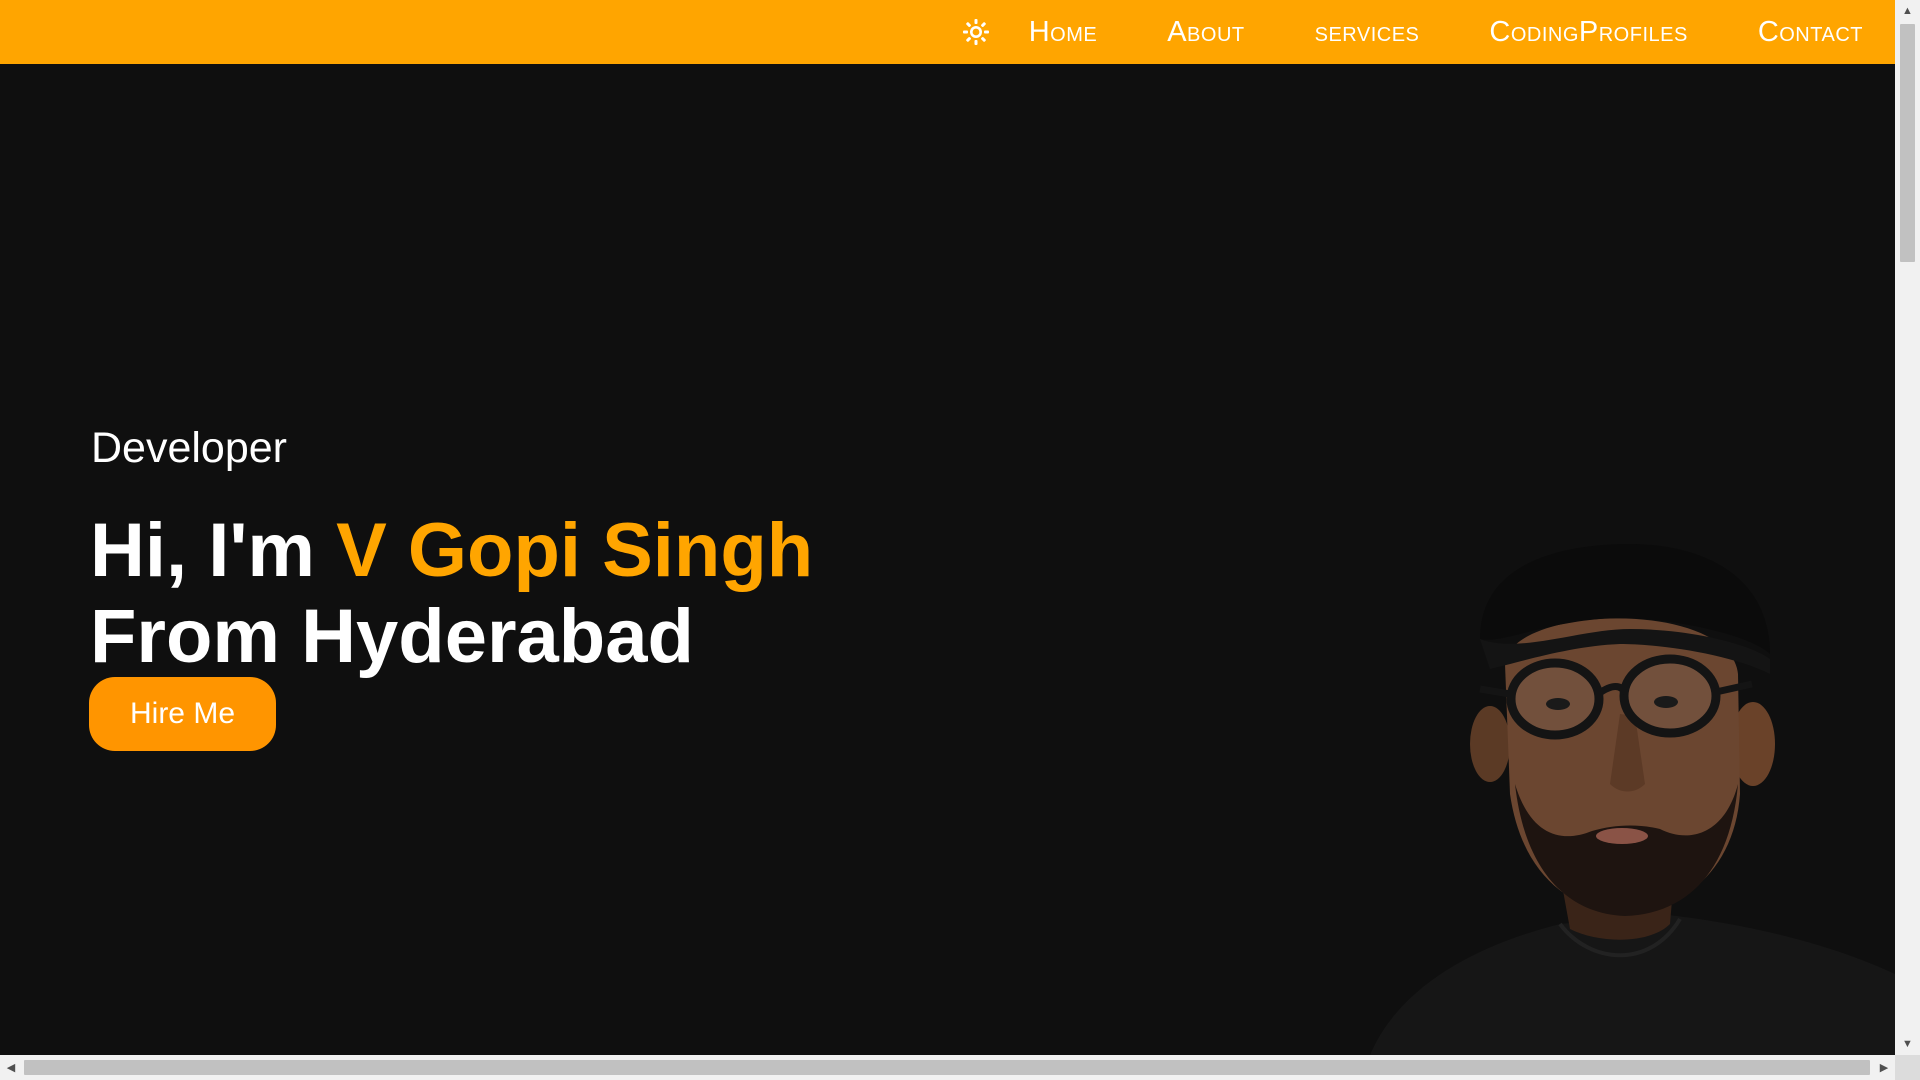  What do you see at coordinates (11, 1067) in the screenshot?
I see `arrow-left-icon: ◀` at bounding box center [11, 1067].